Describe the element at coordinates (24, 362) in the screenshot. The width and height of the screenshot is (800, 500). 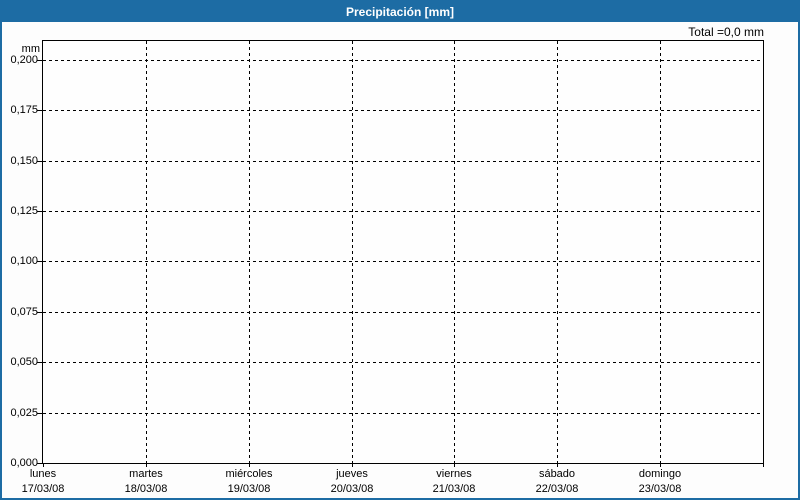
I see `y-tick-label: 0,050` at that location.